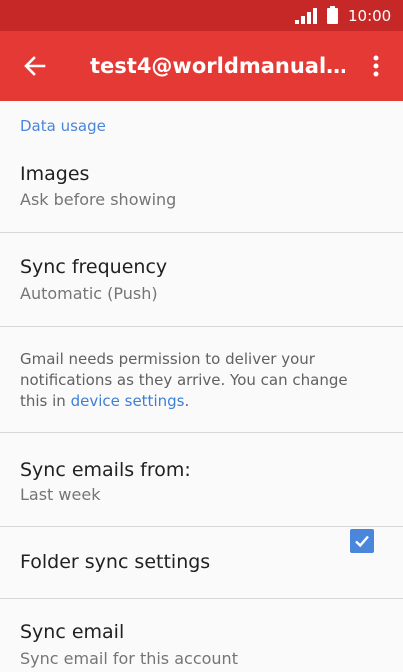 The image size is (403, 672). Describe the element at coordinates (201, 186) in the screenshot. I see `setting-images: Images Ask before showing` at that location.